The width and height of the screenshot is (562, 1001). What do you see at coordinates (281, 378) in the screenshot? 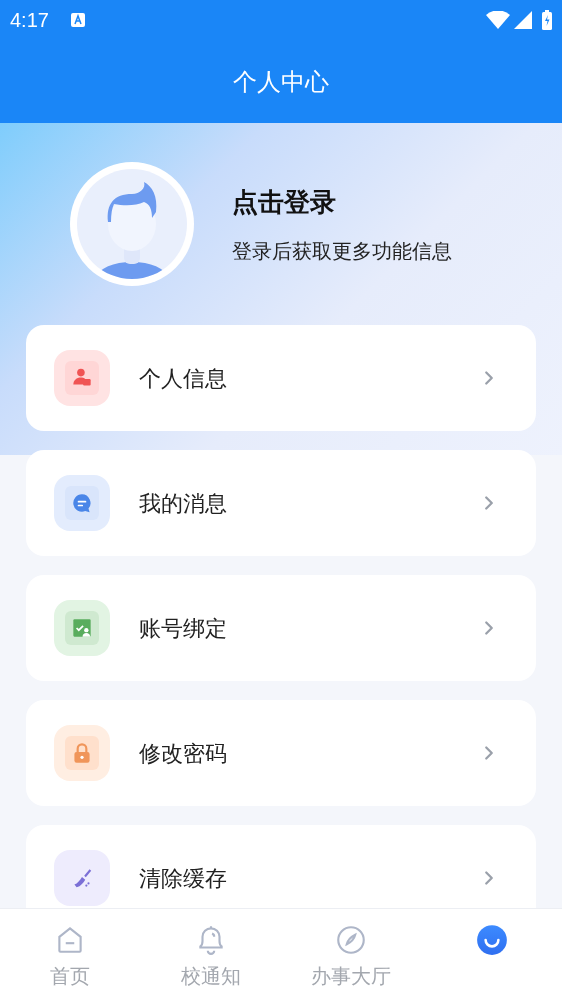
I see `menu-item: 个人信息` at bounding box center [281, 378].